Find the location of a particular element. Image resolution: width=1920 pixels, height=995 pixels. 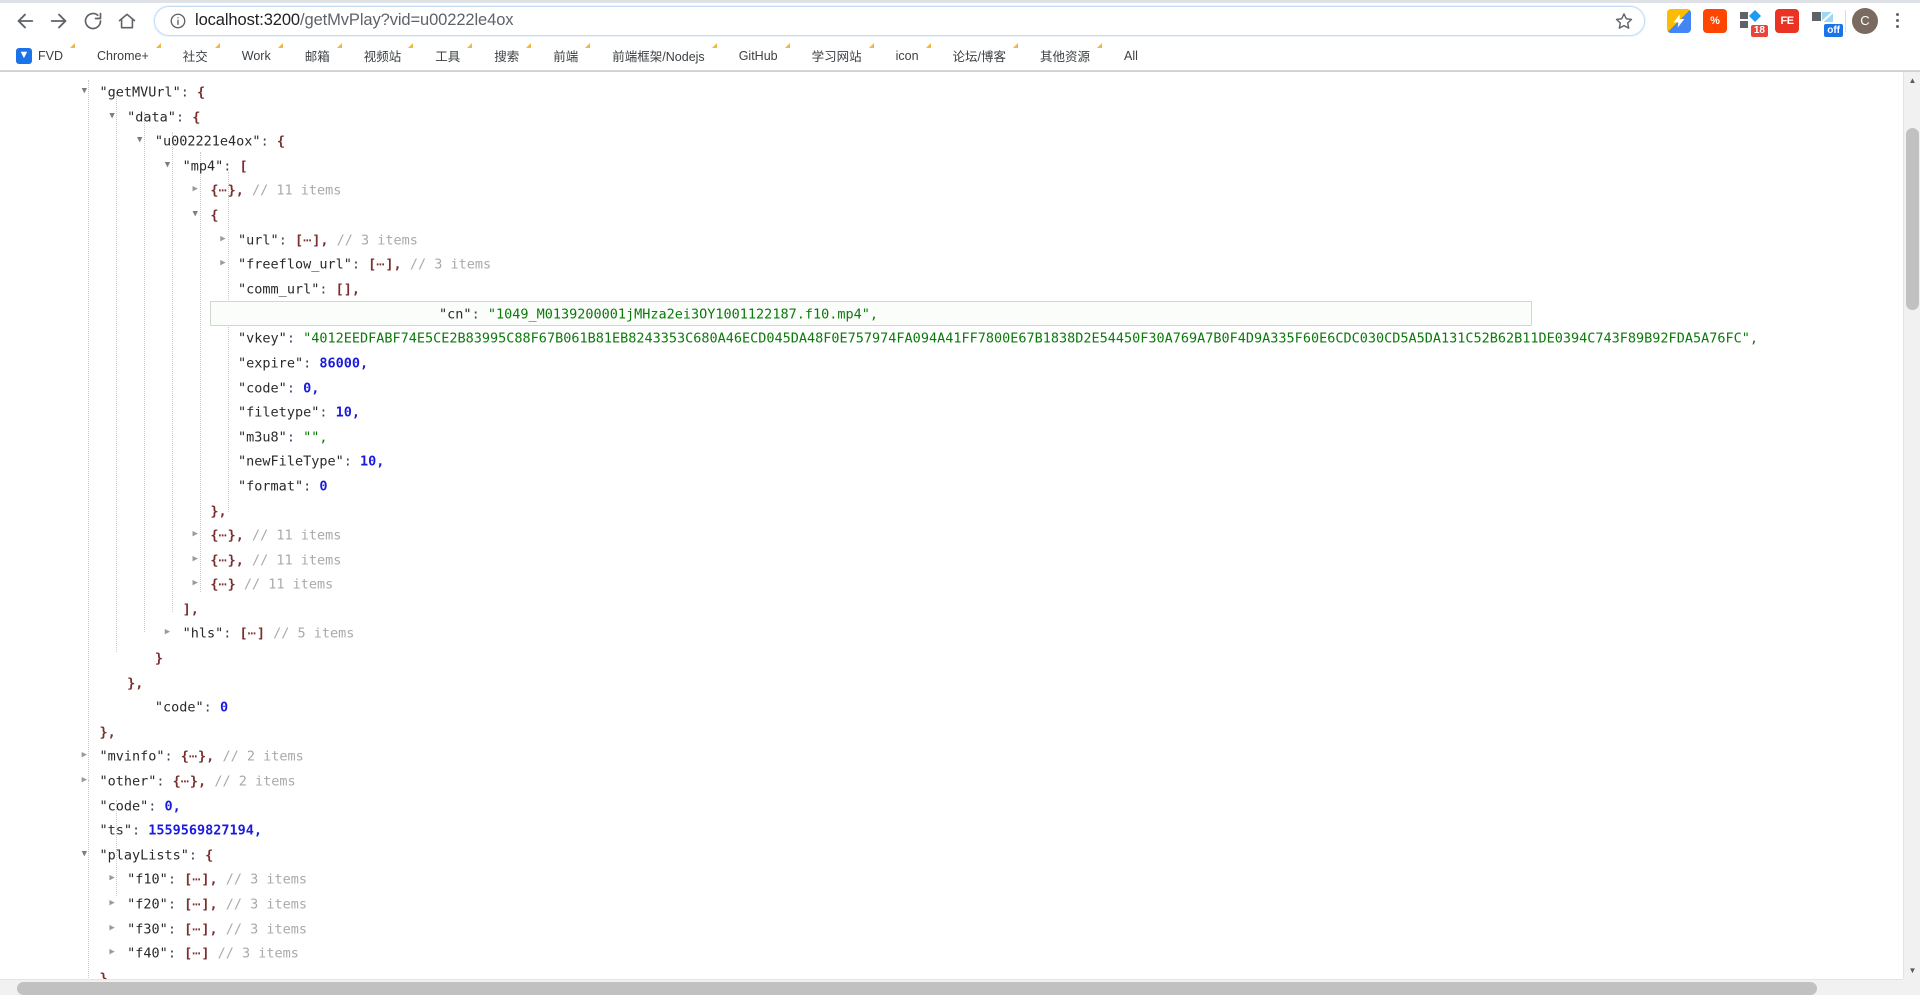

json-ellipsis: ⋯ is located at coordinates (197, 879).